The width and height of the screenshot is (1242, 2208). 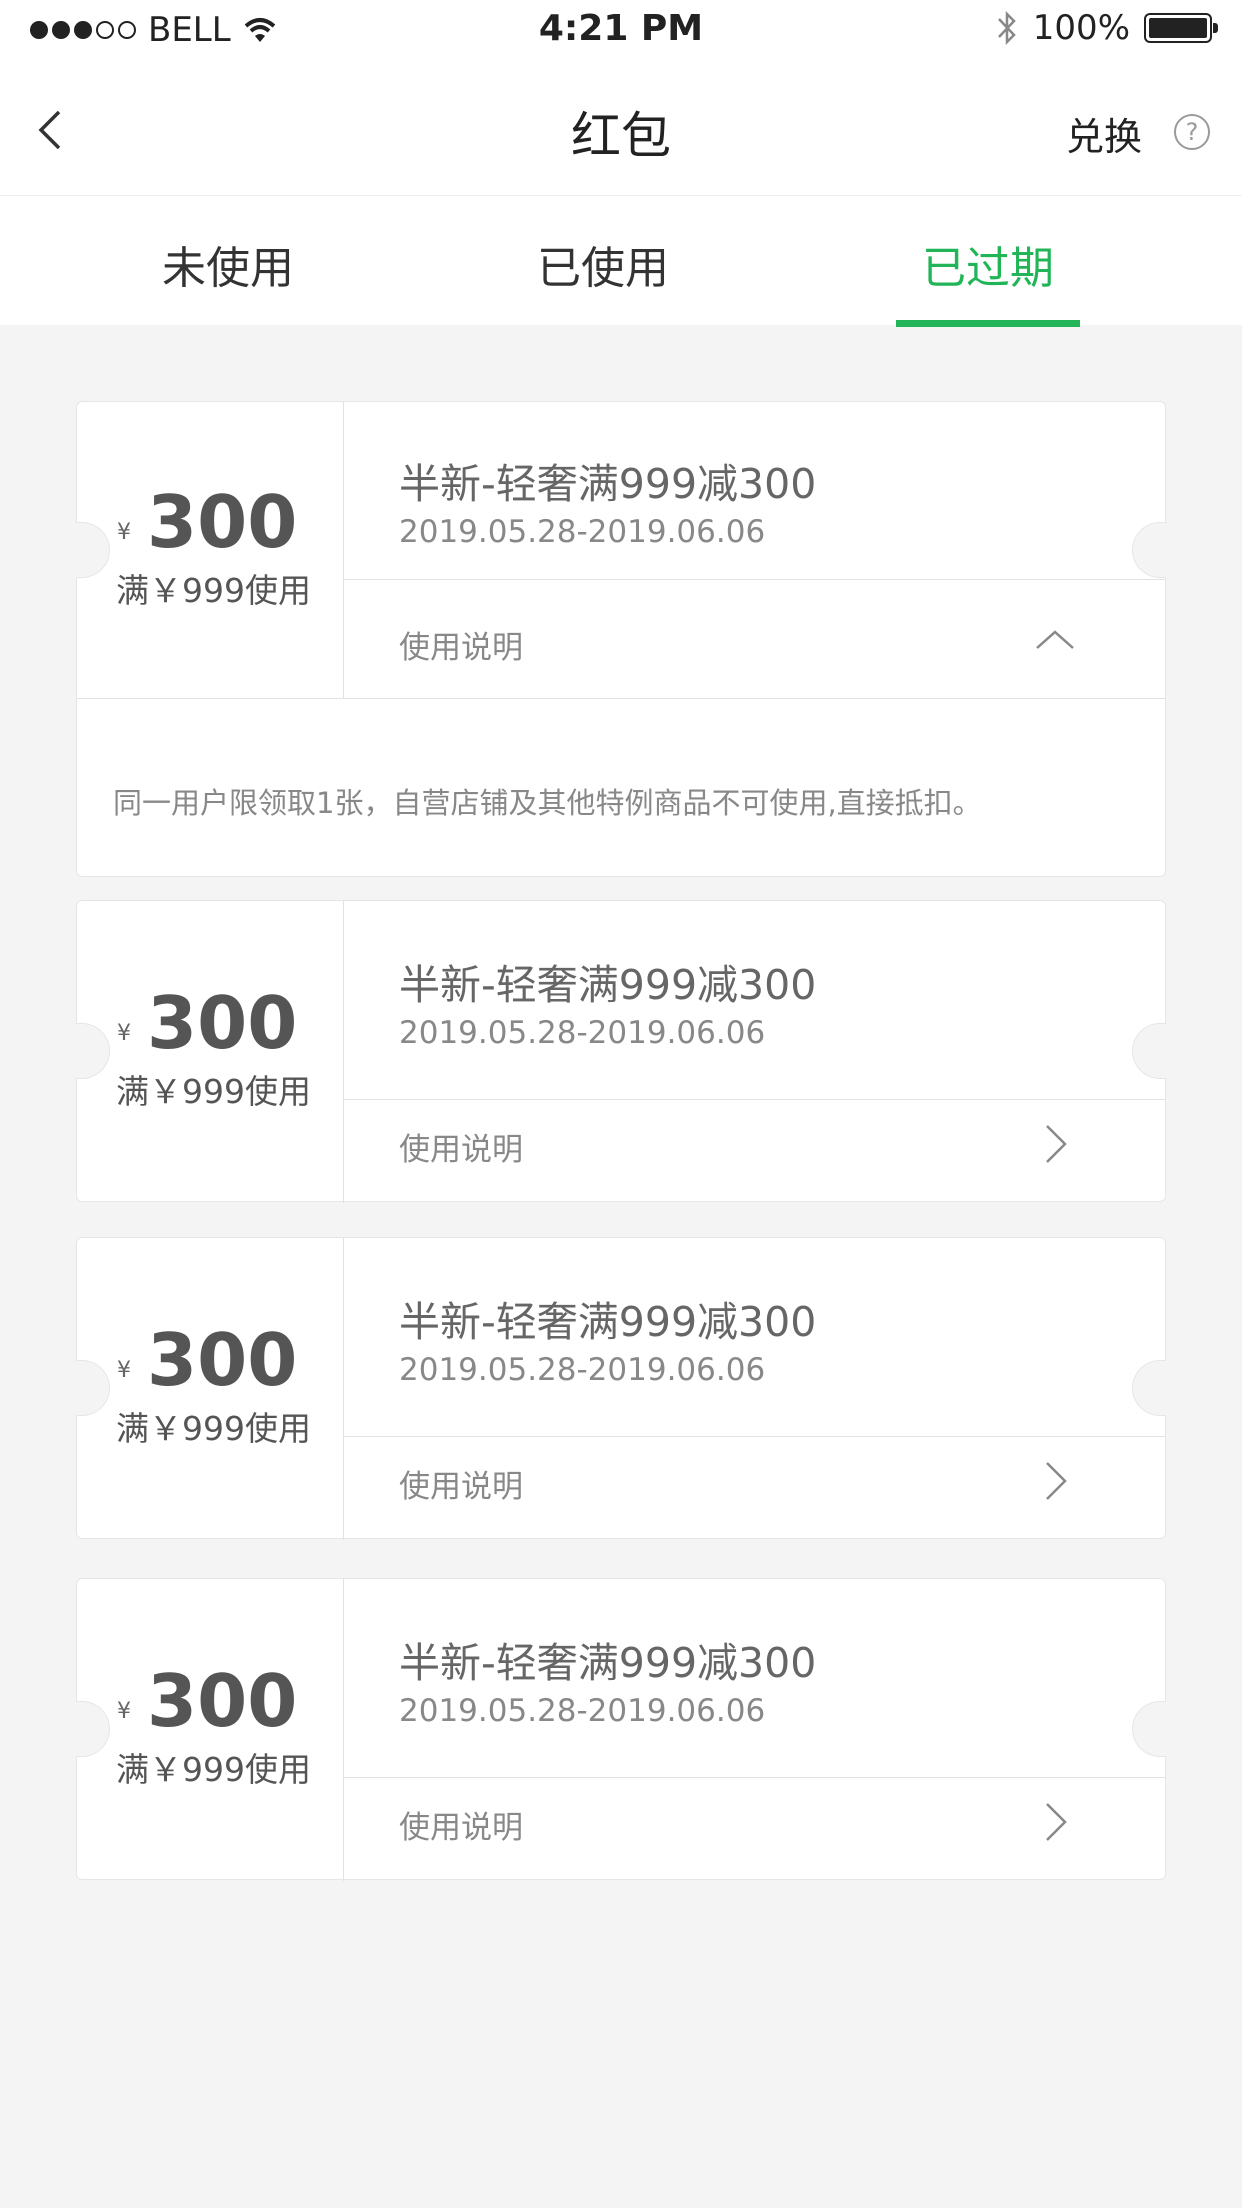 What do you see at coordinates (1055, 639) in the screenshot?
I see `chevron-up-icon` at bounding box center [1055, 639].